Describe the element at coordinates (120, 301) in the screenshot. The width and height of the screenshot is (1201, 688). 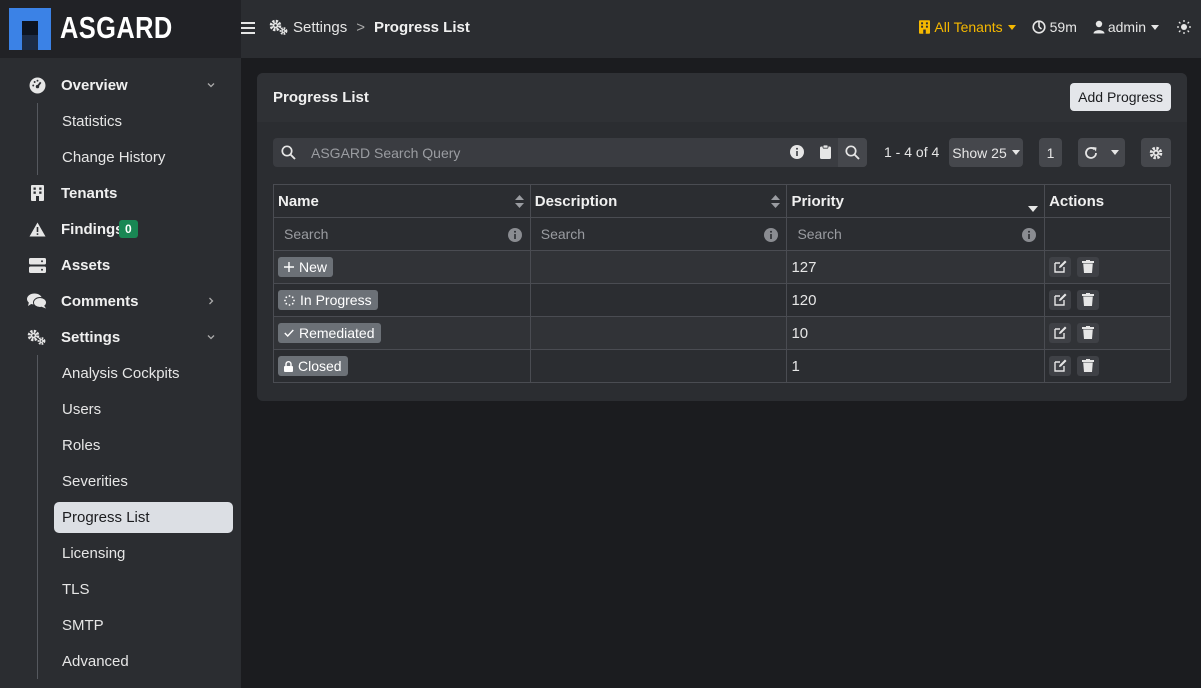
I see `sidebar-item-comments: Comments` at that location.